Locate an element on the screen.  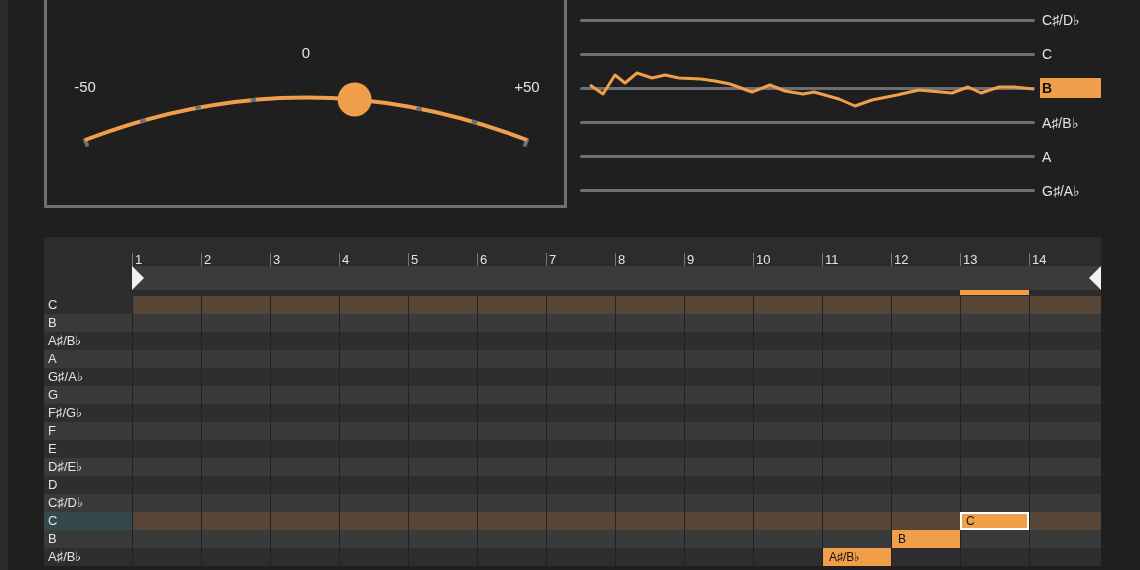
row-label: G is located at coordinates (88, 395).